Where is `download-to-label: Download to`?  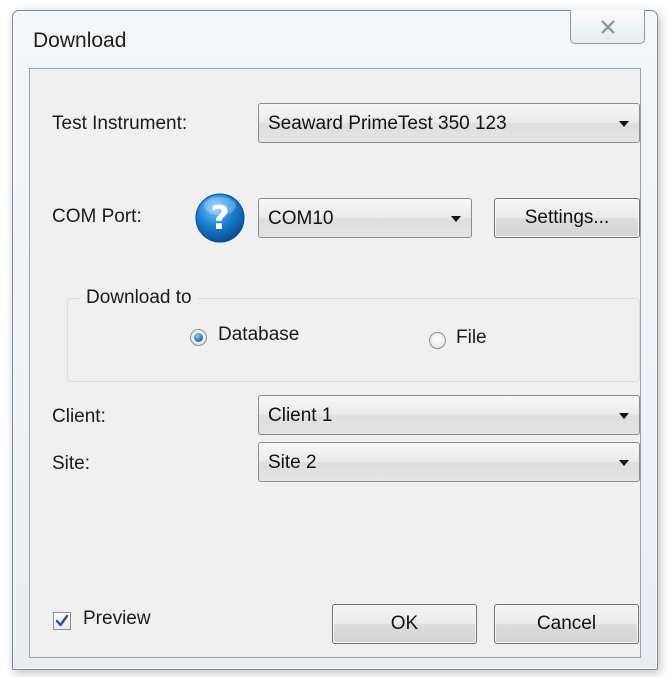
download-to-label: Download to is located at coordinates (139, 298).